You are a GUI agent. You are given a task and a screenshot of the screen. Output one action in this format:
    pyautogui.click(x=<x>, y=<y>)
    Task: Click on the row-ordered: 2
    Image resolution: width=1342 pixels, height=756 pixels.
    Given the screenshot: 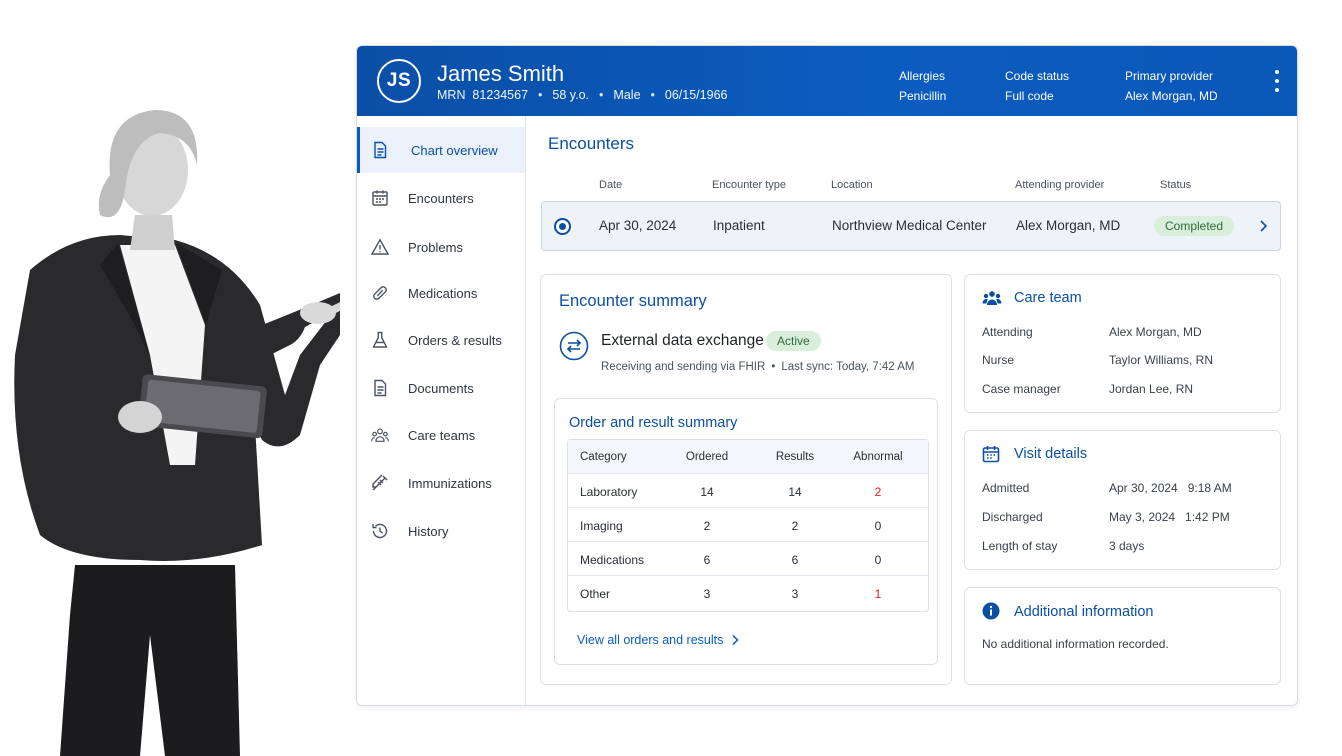 What is the action you would take?
    pyautogui.click(x=707, y=526)
    